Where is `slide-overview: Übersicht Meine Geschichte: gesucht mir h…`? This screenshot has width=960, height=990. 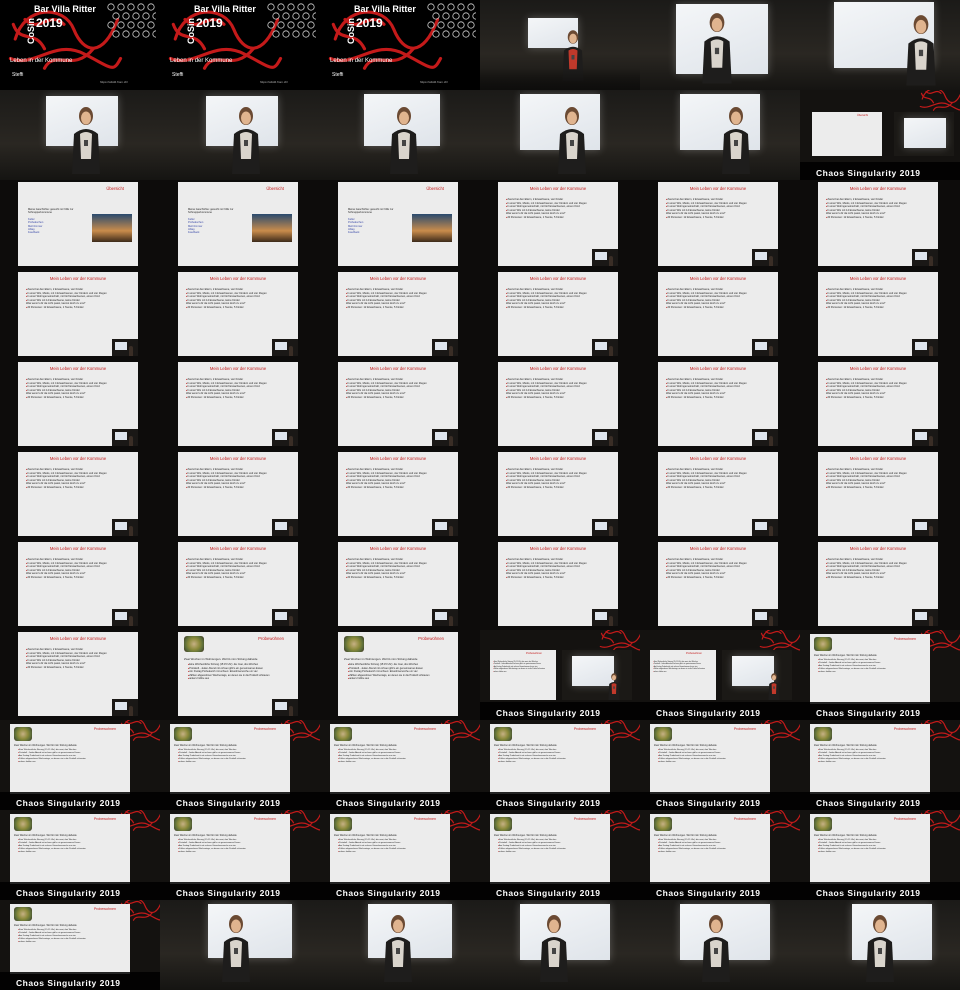
slide-overview: Übersicht Meine Geschichte: gesucht mir h… is located at coordinates (398, 224).